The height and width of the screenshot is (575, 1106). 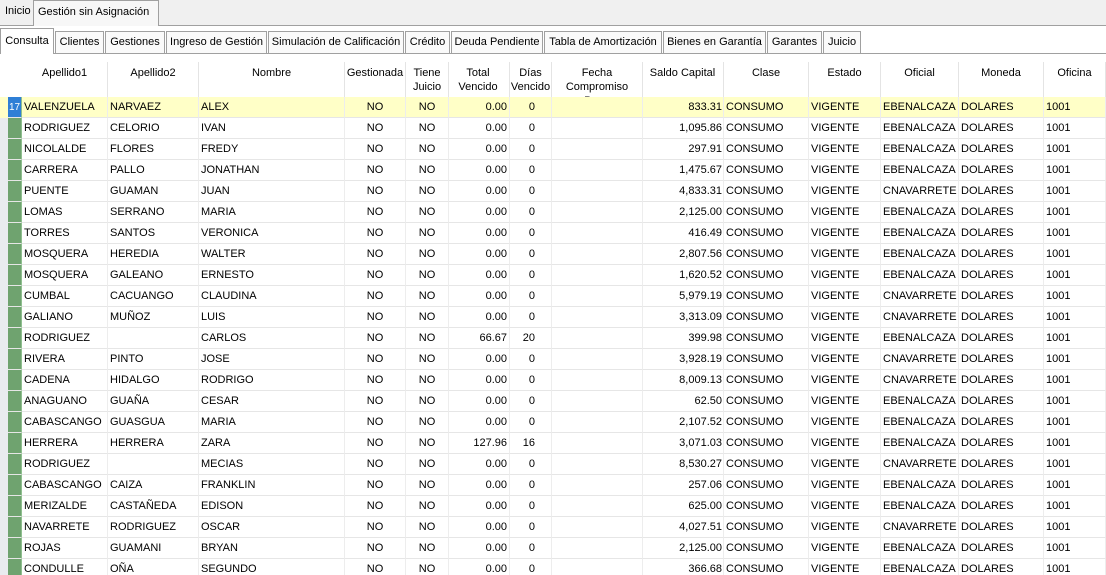 What do you see at coordinates (65, 128) in the screenshot?
I see `apellido1-cell: RODRIGUEZ` at bounding box center [65, 128].